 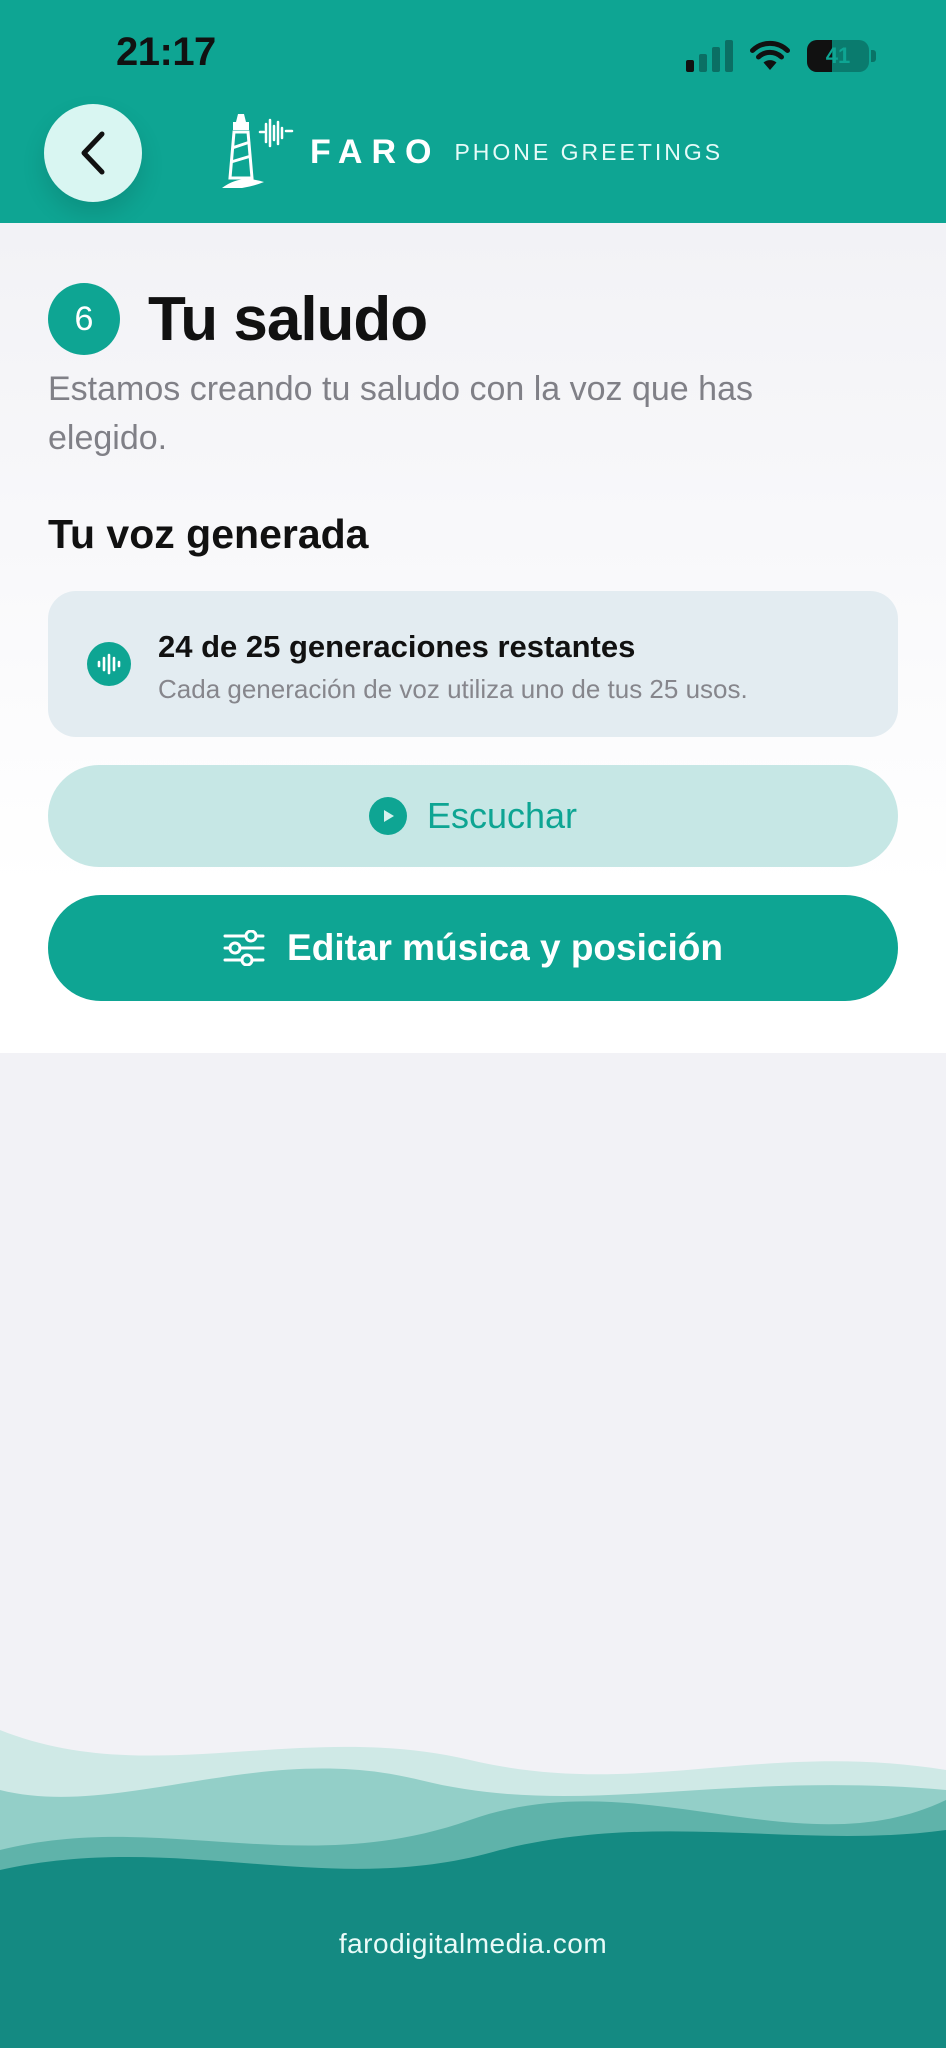 What do you see at coordinates (473, 1944) in the screenshot?
I see `footer-website-link: farodigitalmedia.com` at bounding box center [473, 1944].